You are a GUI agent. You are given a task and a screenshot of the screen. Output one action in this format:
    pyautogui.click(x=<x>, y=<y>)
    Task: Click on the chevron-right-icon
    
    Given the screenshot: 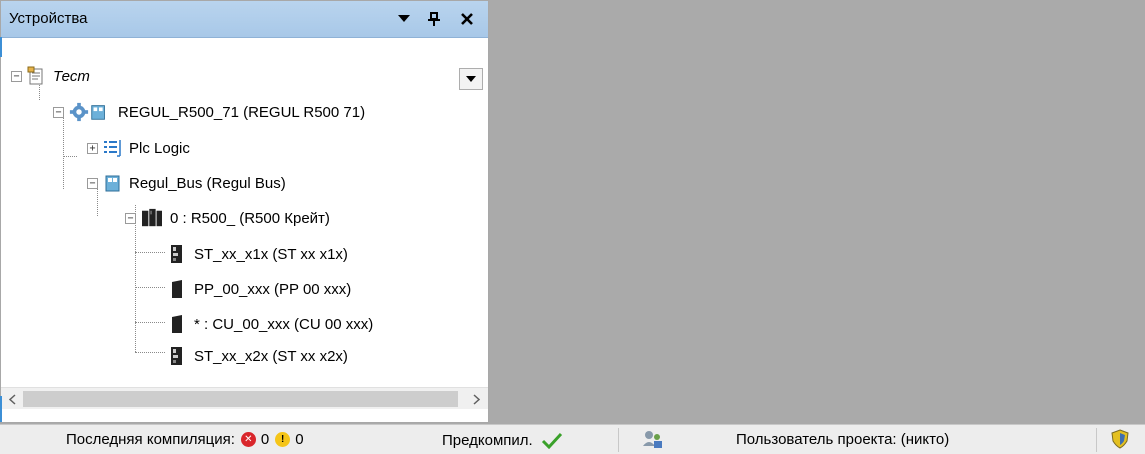 What is the action you would take?
    pyautogui.click(x=476, y=399)
    